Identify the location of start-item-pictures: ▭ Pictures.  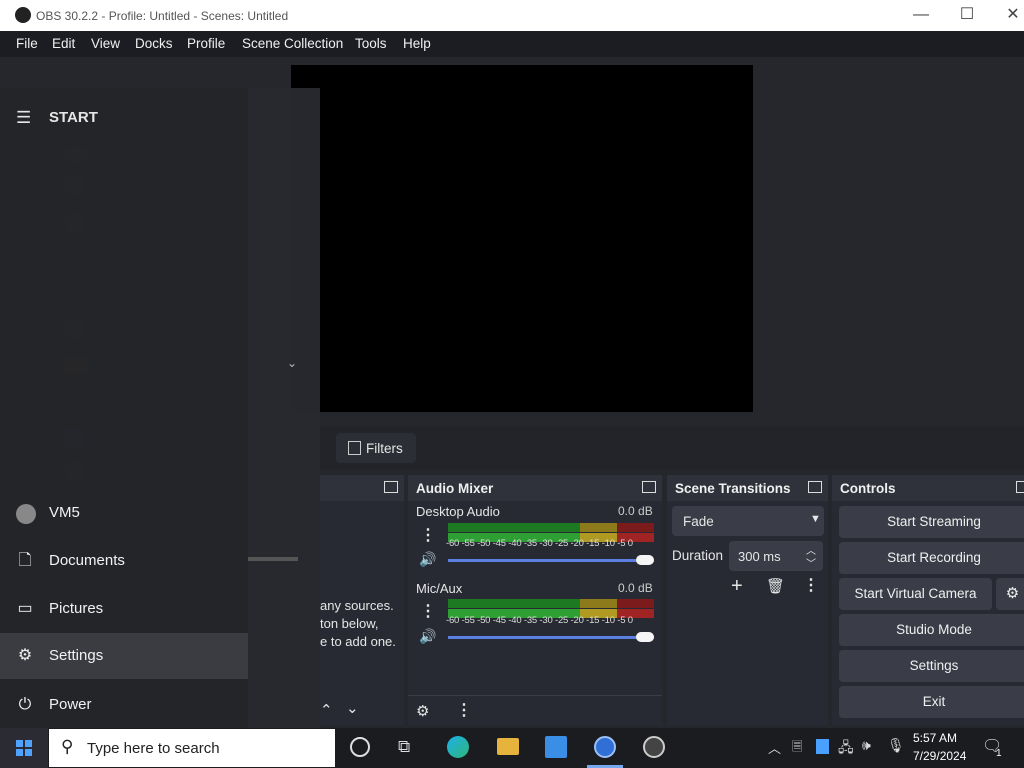
(124, 609).